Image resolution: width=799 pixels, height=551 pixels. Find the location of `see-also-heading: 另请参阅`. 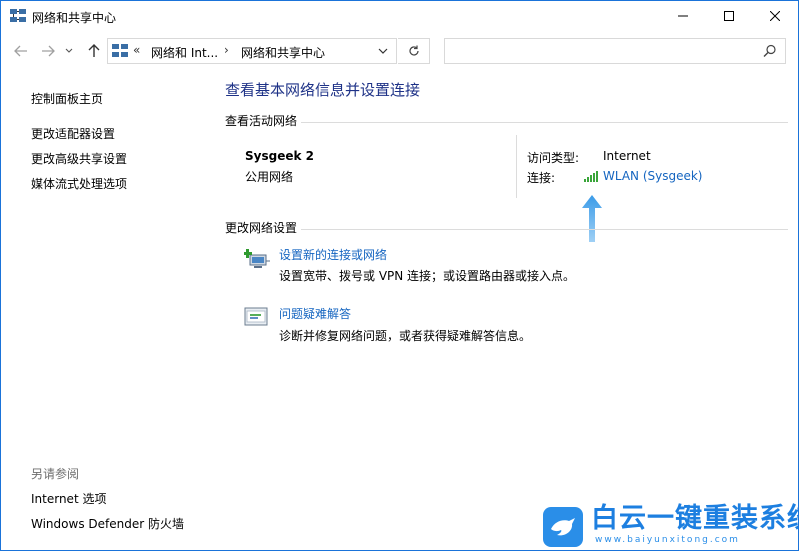

see-also-heading: 另请参阅 is located at coordinates (55, 474).